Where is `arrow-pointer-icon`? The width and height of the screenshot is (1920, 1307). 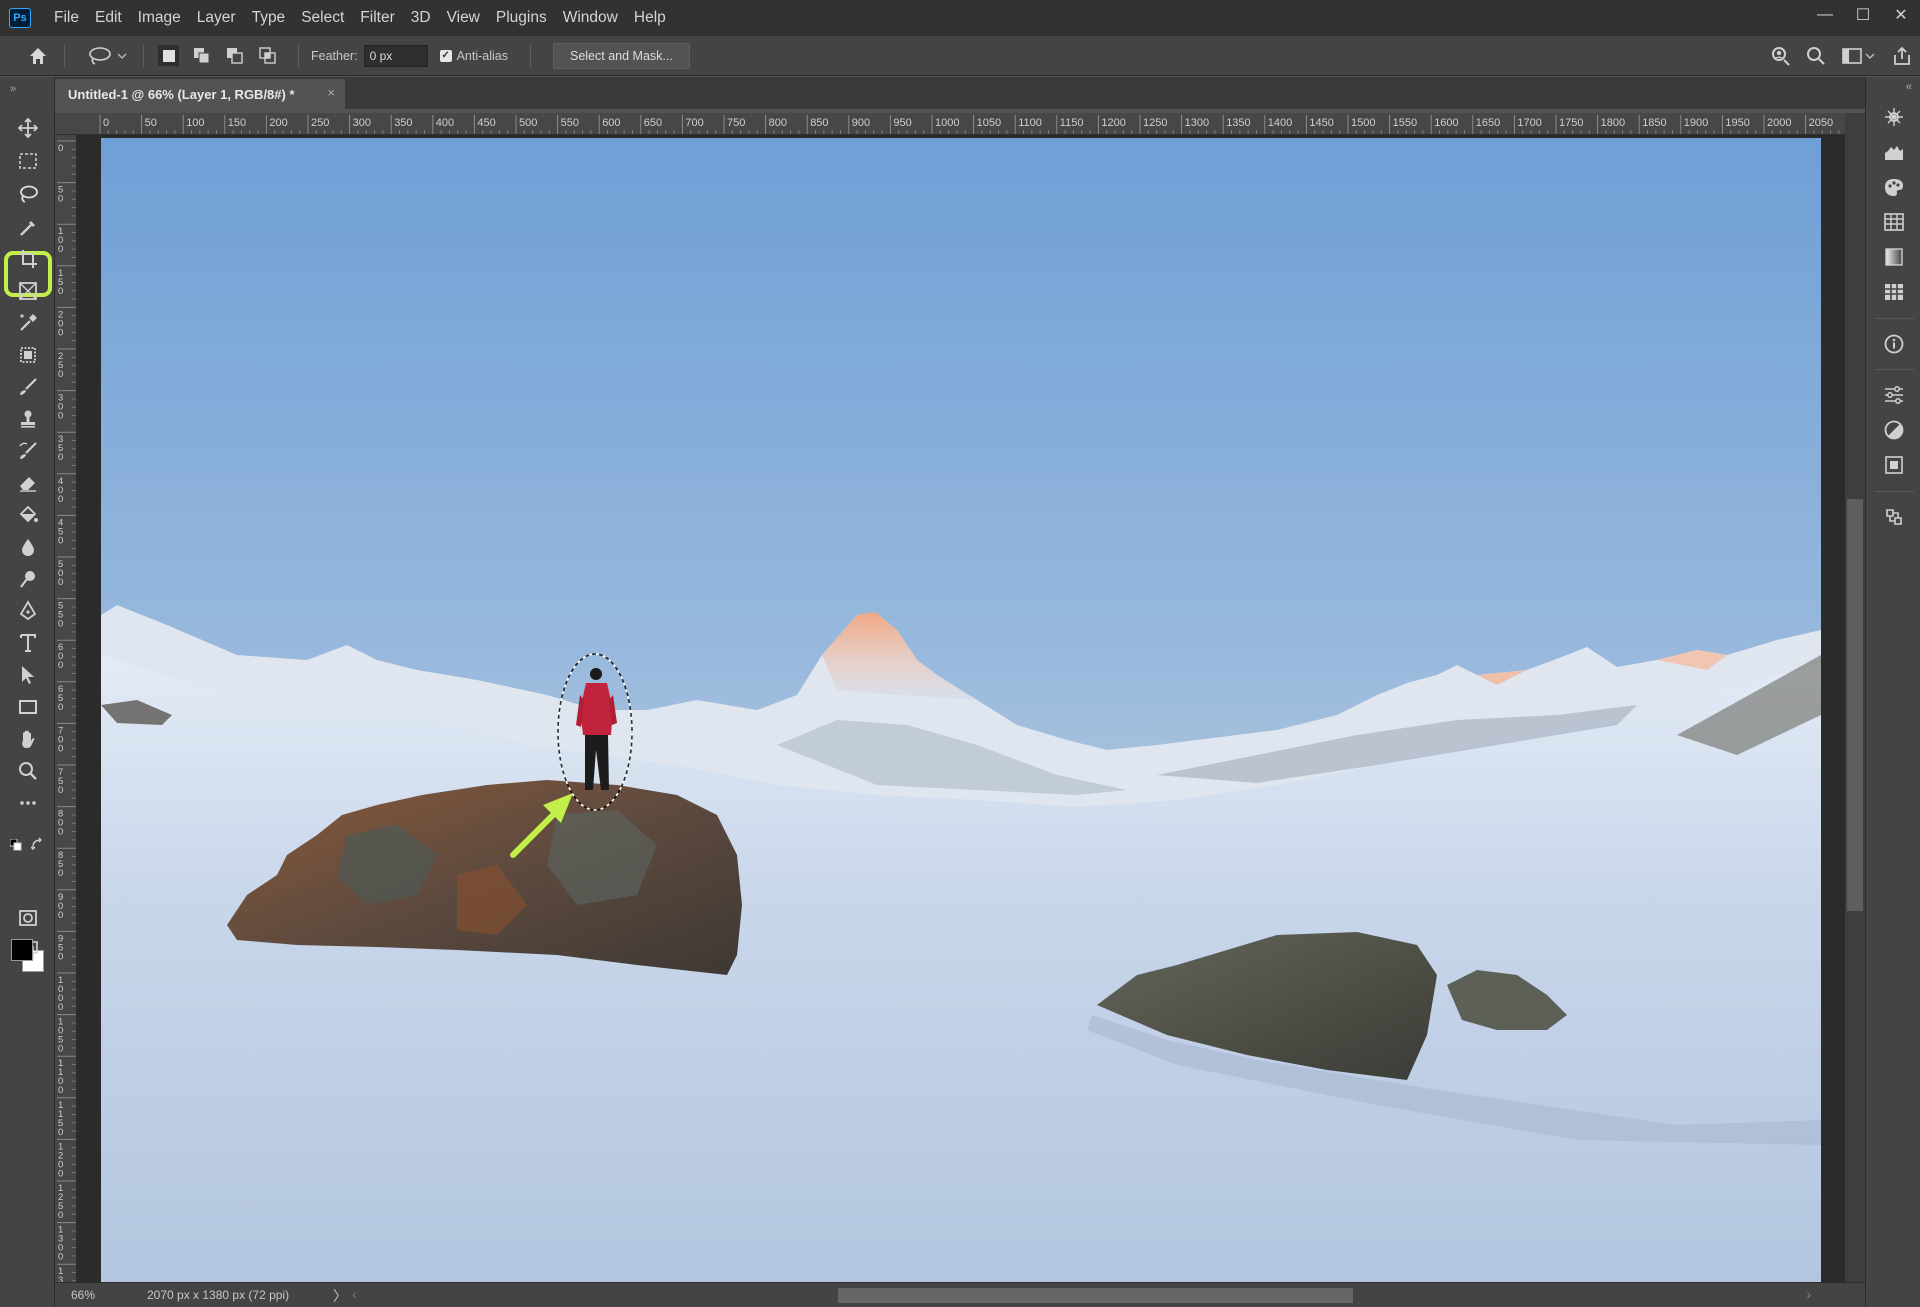
arrow-pointer-icon is located at coordinates (28, 675).